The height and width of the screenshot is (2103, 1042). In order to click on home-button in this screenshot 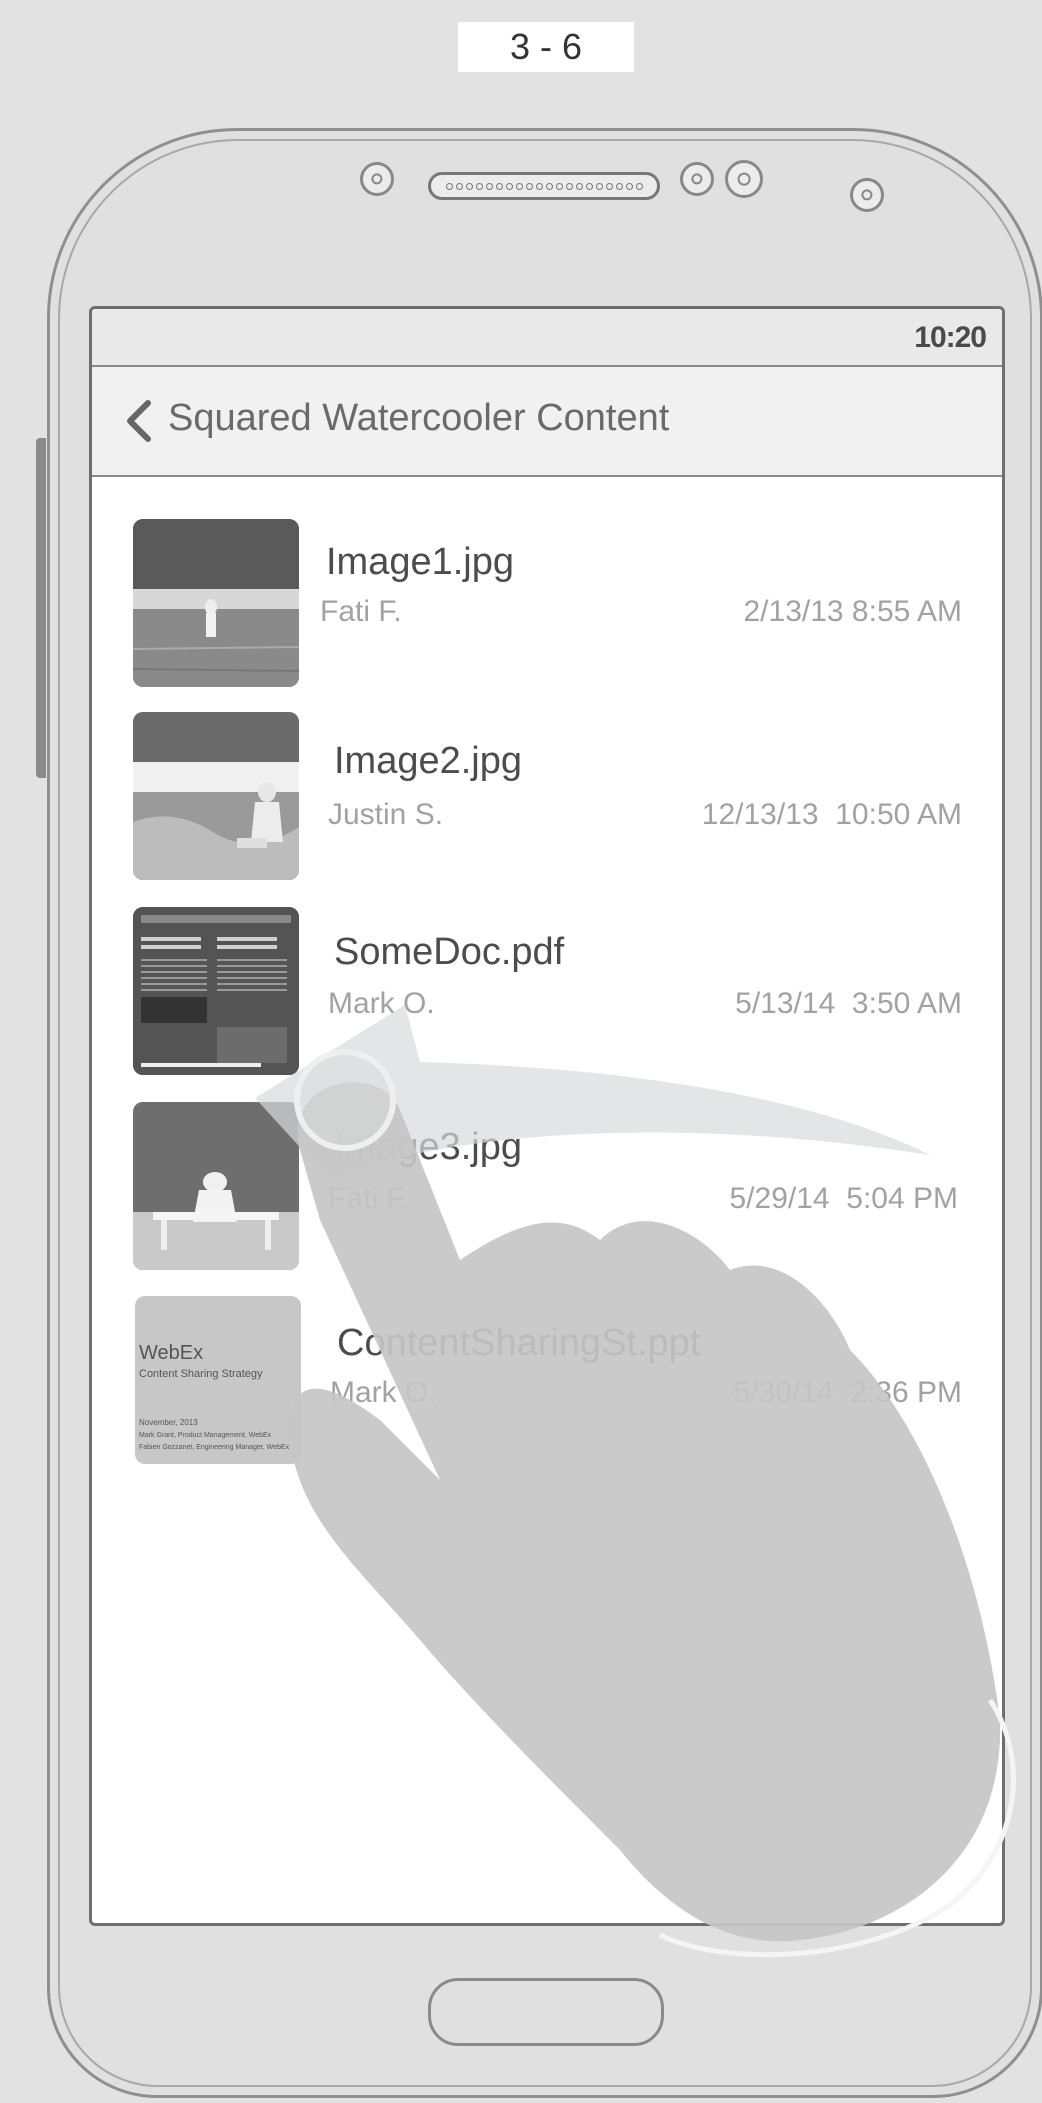, I will do `click(546, 2012)`.